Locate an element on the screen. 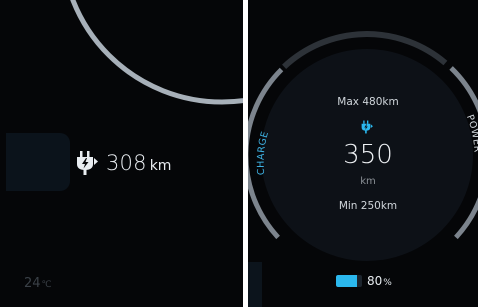  min-range-label: Min 250km is located at coordinates (368, 206).